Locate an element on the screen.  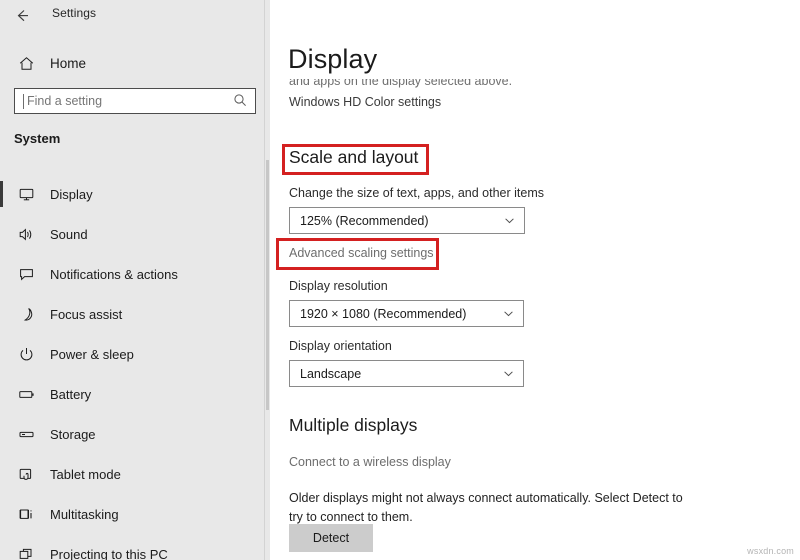
sidebar-group-label: System is located at coordinates (37, 138).